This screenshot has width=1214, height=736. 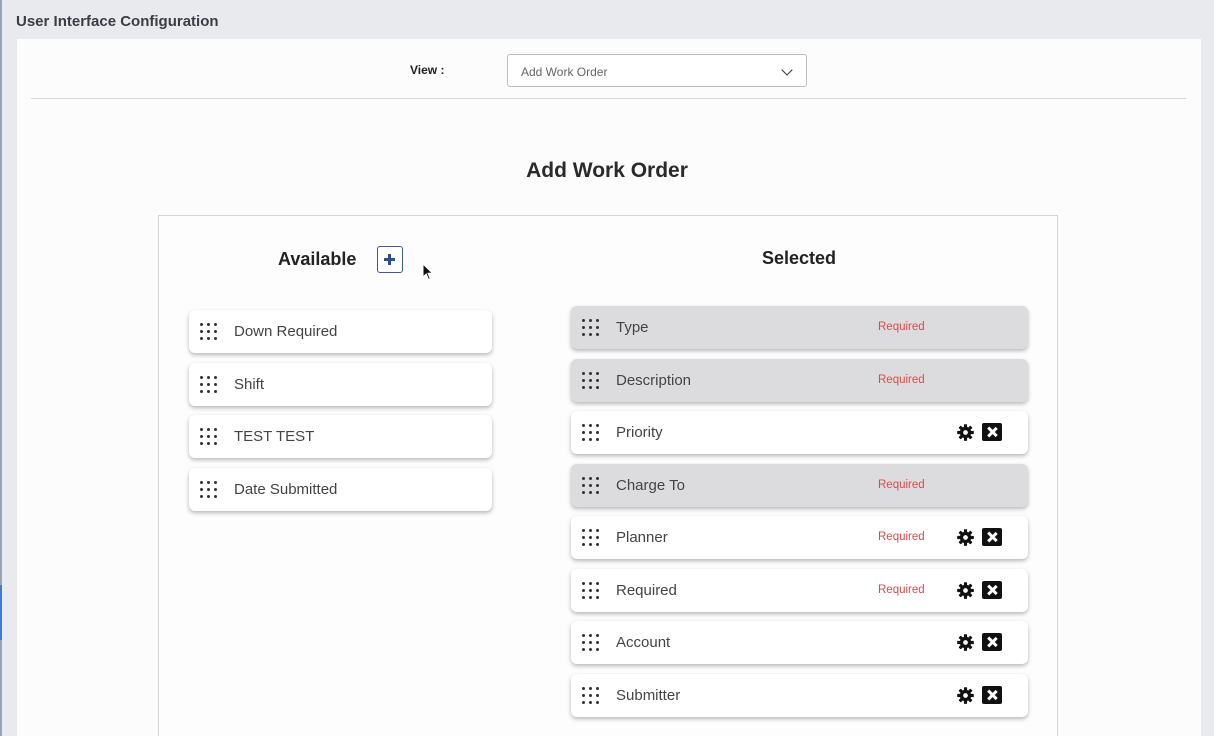 I want to click on field-label: Planner, so click(x=642, y=537).